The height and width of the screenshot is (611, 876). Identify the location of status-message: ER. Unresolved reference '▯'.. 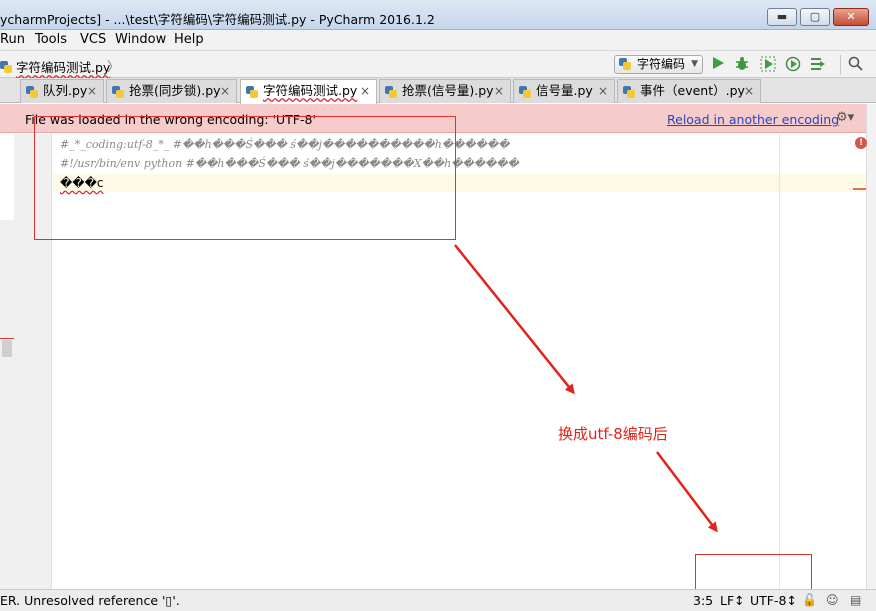
(90, 600).